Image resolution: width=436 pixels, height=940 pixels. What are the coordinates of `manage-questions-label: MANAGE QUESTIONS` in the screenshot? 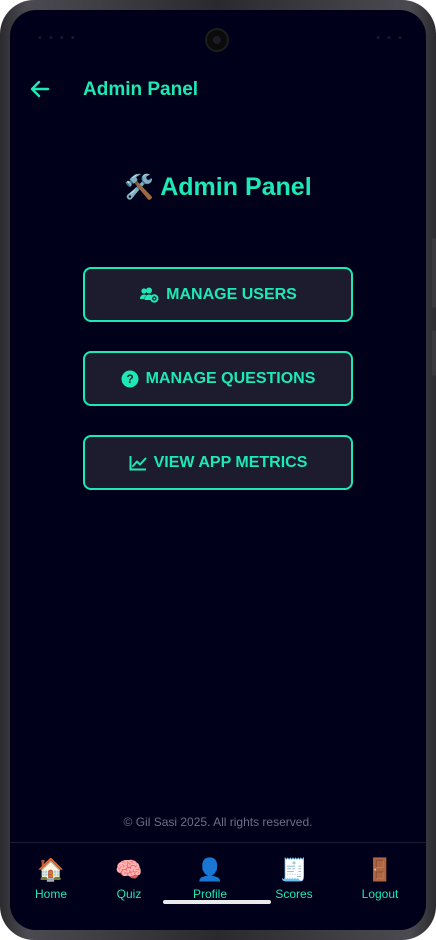 It's located at (230, 378).